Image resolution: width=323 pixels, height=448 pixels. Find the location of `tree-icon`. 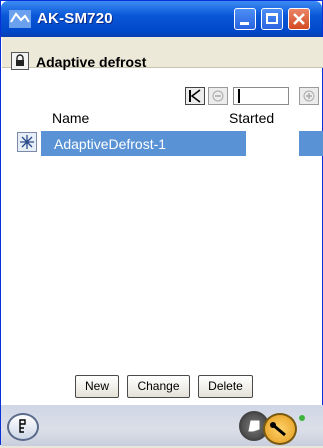

tree-icon is located at coordinates (22, 426).